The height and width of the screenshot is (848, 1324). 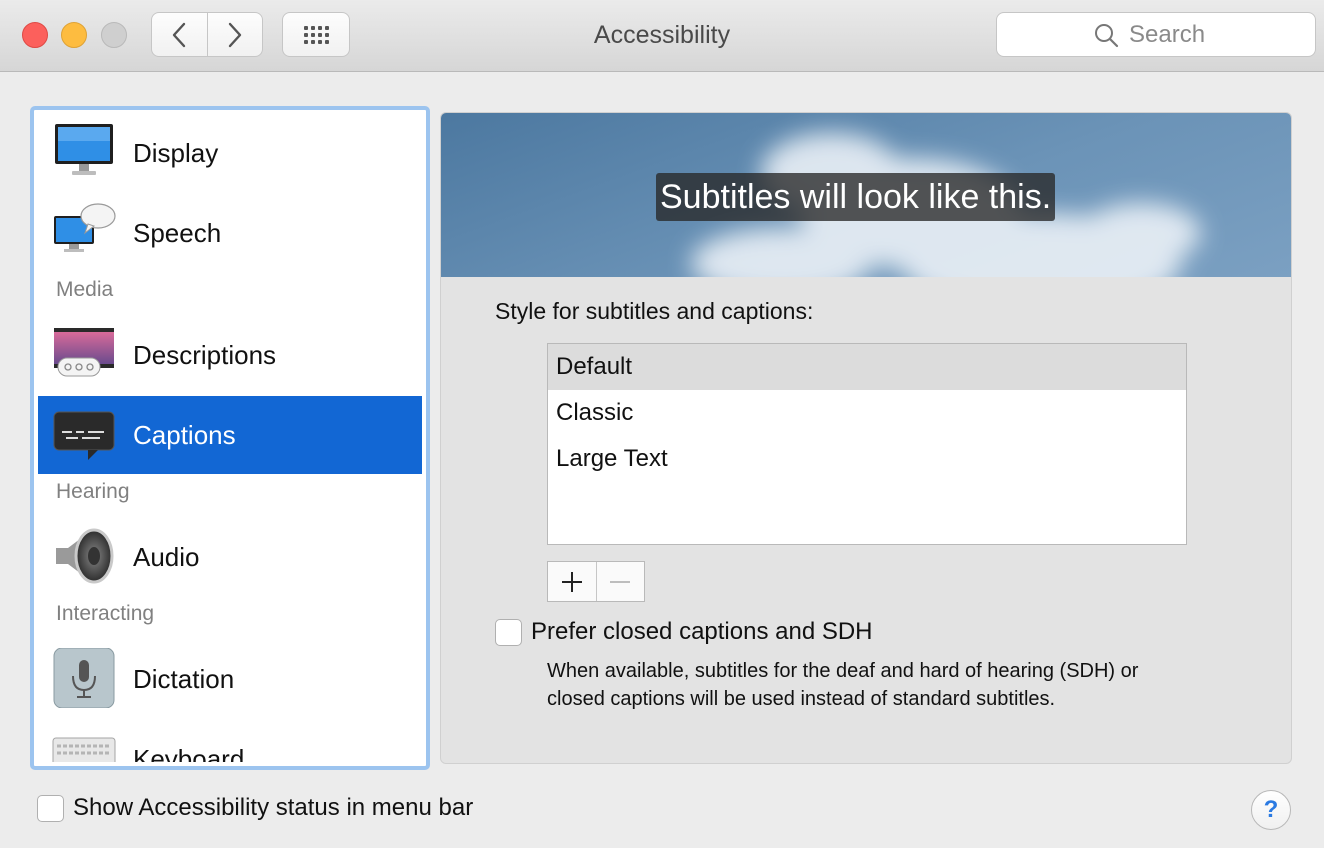 What do you see at coordinates (85, 289) in the screenshot?
I see `sidebar-section-media: Media` at bounding box center [85, 289].